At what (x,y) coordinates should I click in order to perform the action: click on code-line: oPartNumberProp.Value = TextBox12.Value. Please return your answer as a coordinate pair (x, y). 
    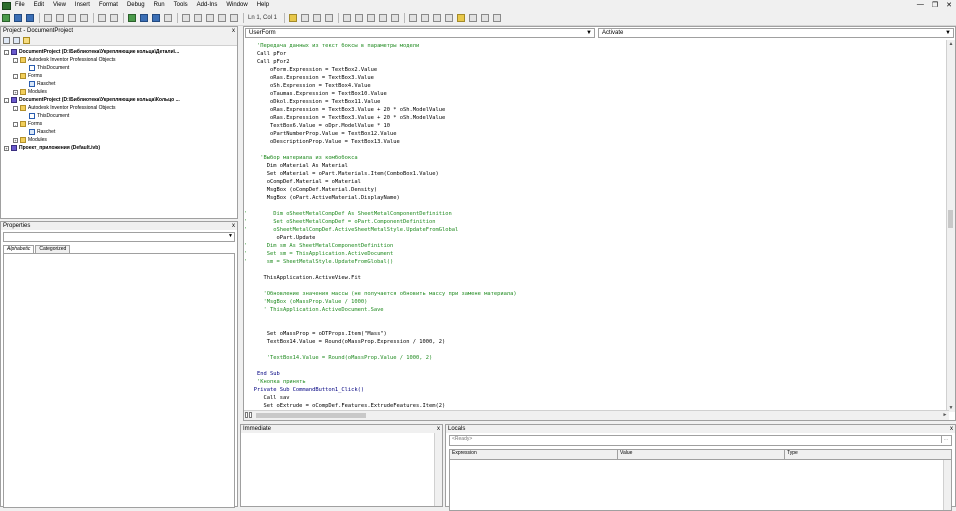
    Looking at the image, I should click on (320, 134).